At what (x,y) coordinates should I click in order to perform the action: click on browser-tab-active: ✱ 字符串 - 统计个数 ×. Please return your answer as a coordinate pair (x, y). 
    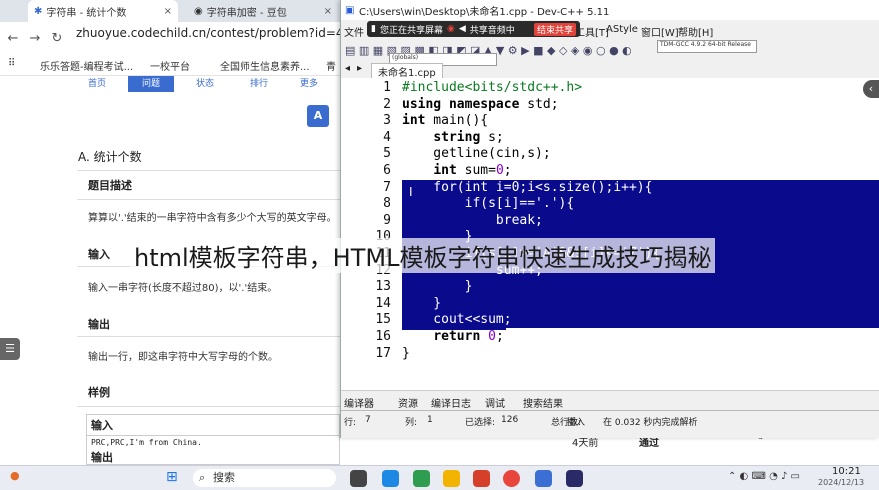
    Looking at the image, I should click on (103, 11).